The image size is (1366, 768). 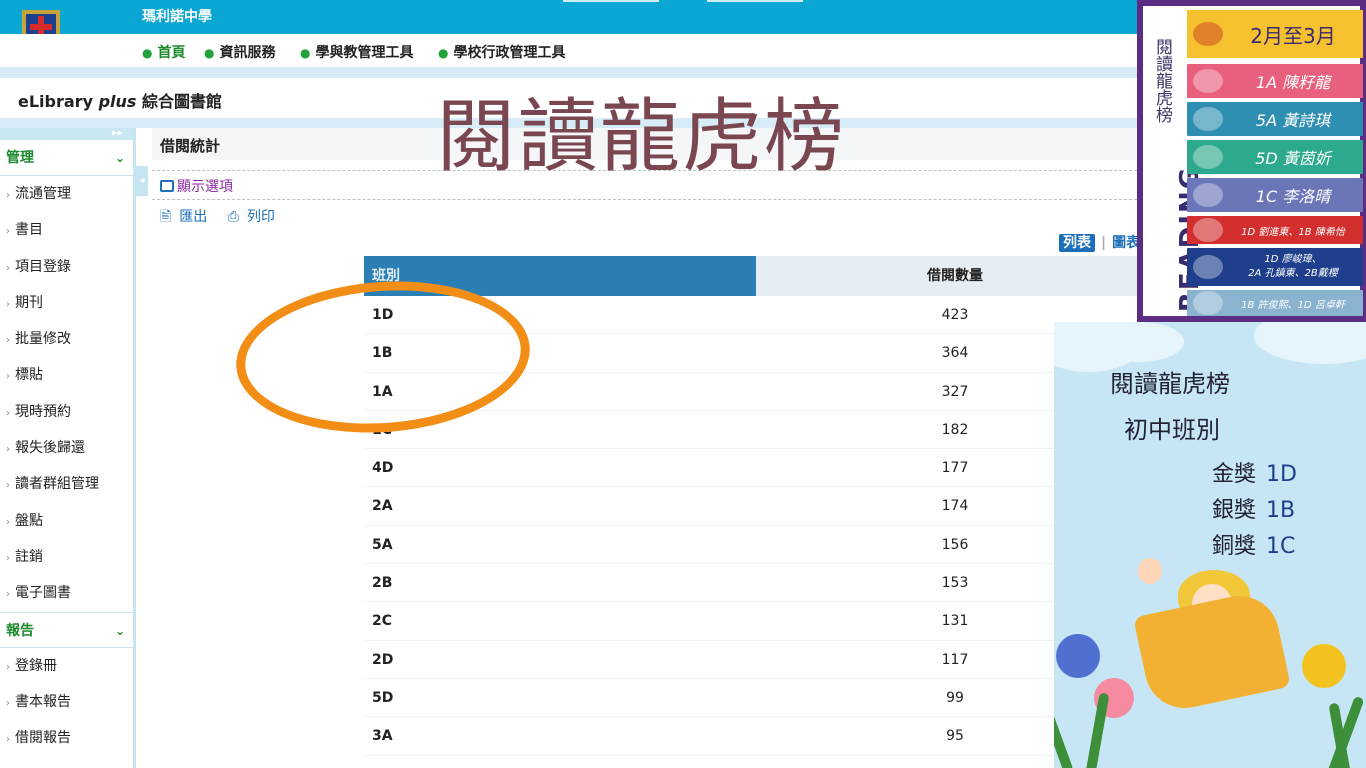 I want to click on double-chevron-icon: ▸▸, so click(x=117, y=132).